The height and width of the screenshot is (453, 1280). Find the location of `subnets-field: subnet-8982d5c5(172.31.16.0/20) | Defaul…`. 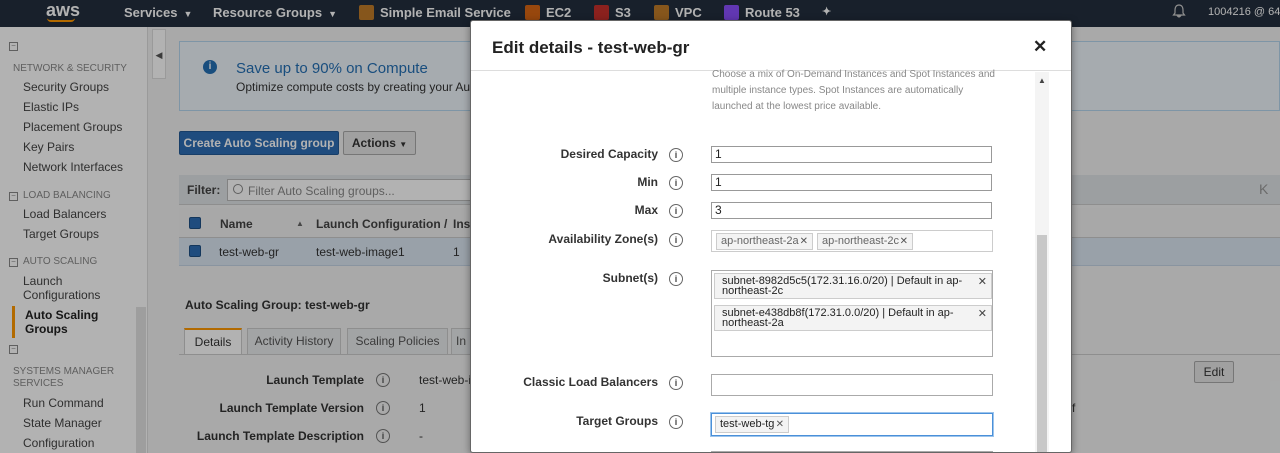

subnets-field: subnet-8982d5c5(172.31.16.0/20) | Defaul… is located at coordinates (852, 313).